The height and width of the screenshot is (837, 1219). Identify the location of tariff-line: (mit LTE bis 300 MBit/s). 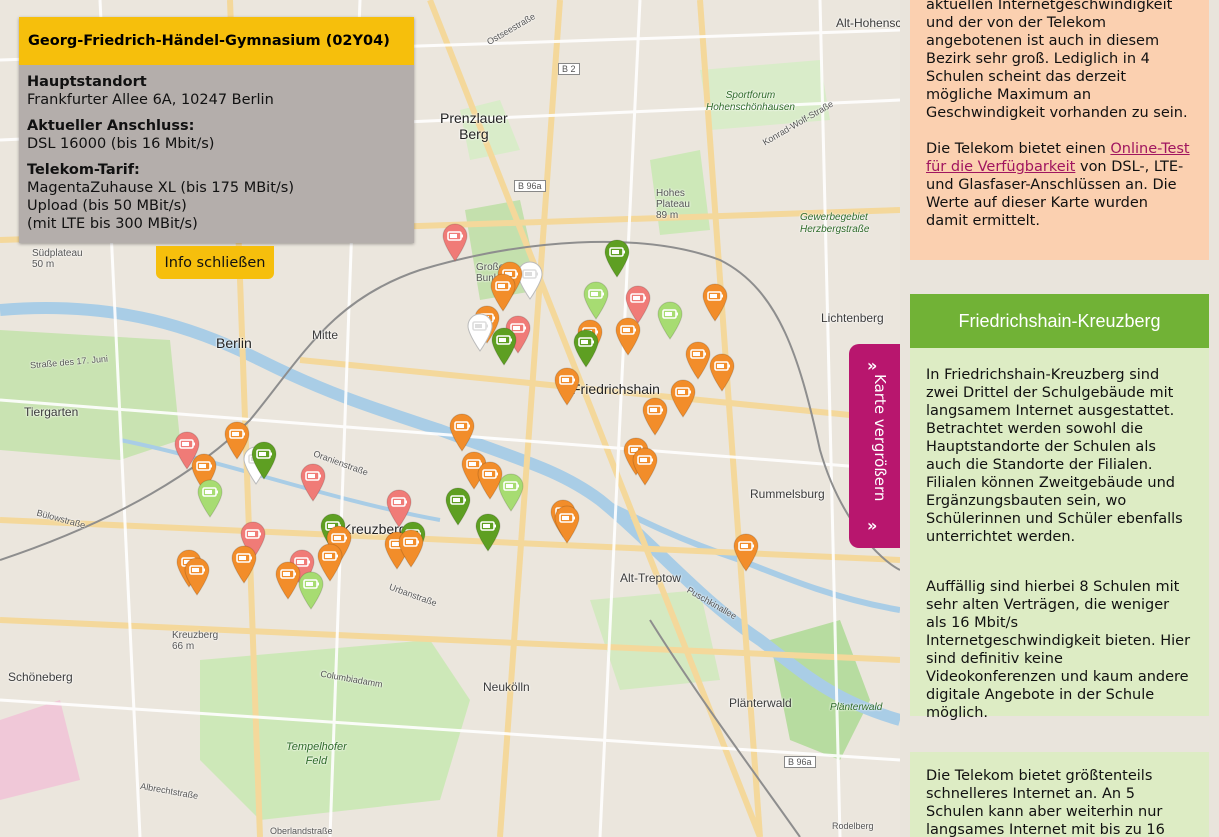
(112, 224).